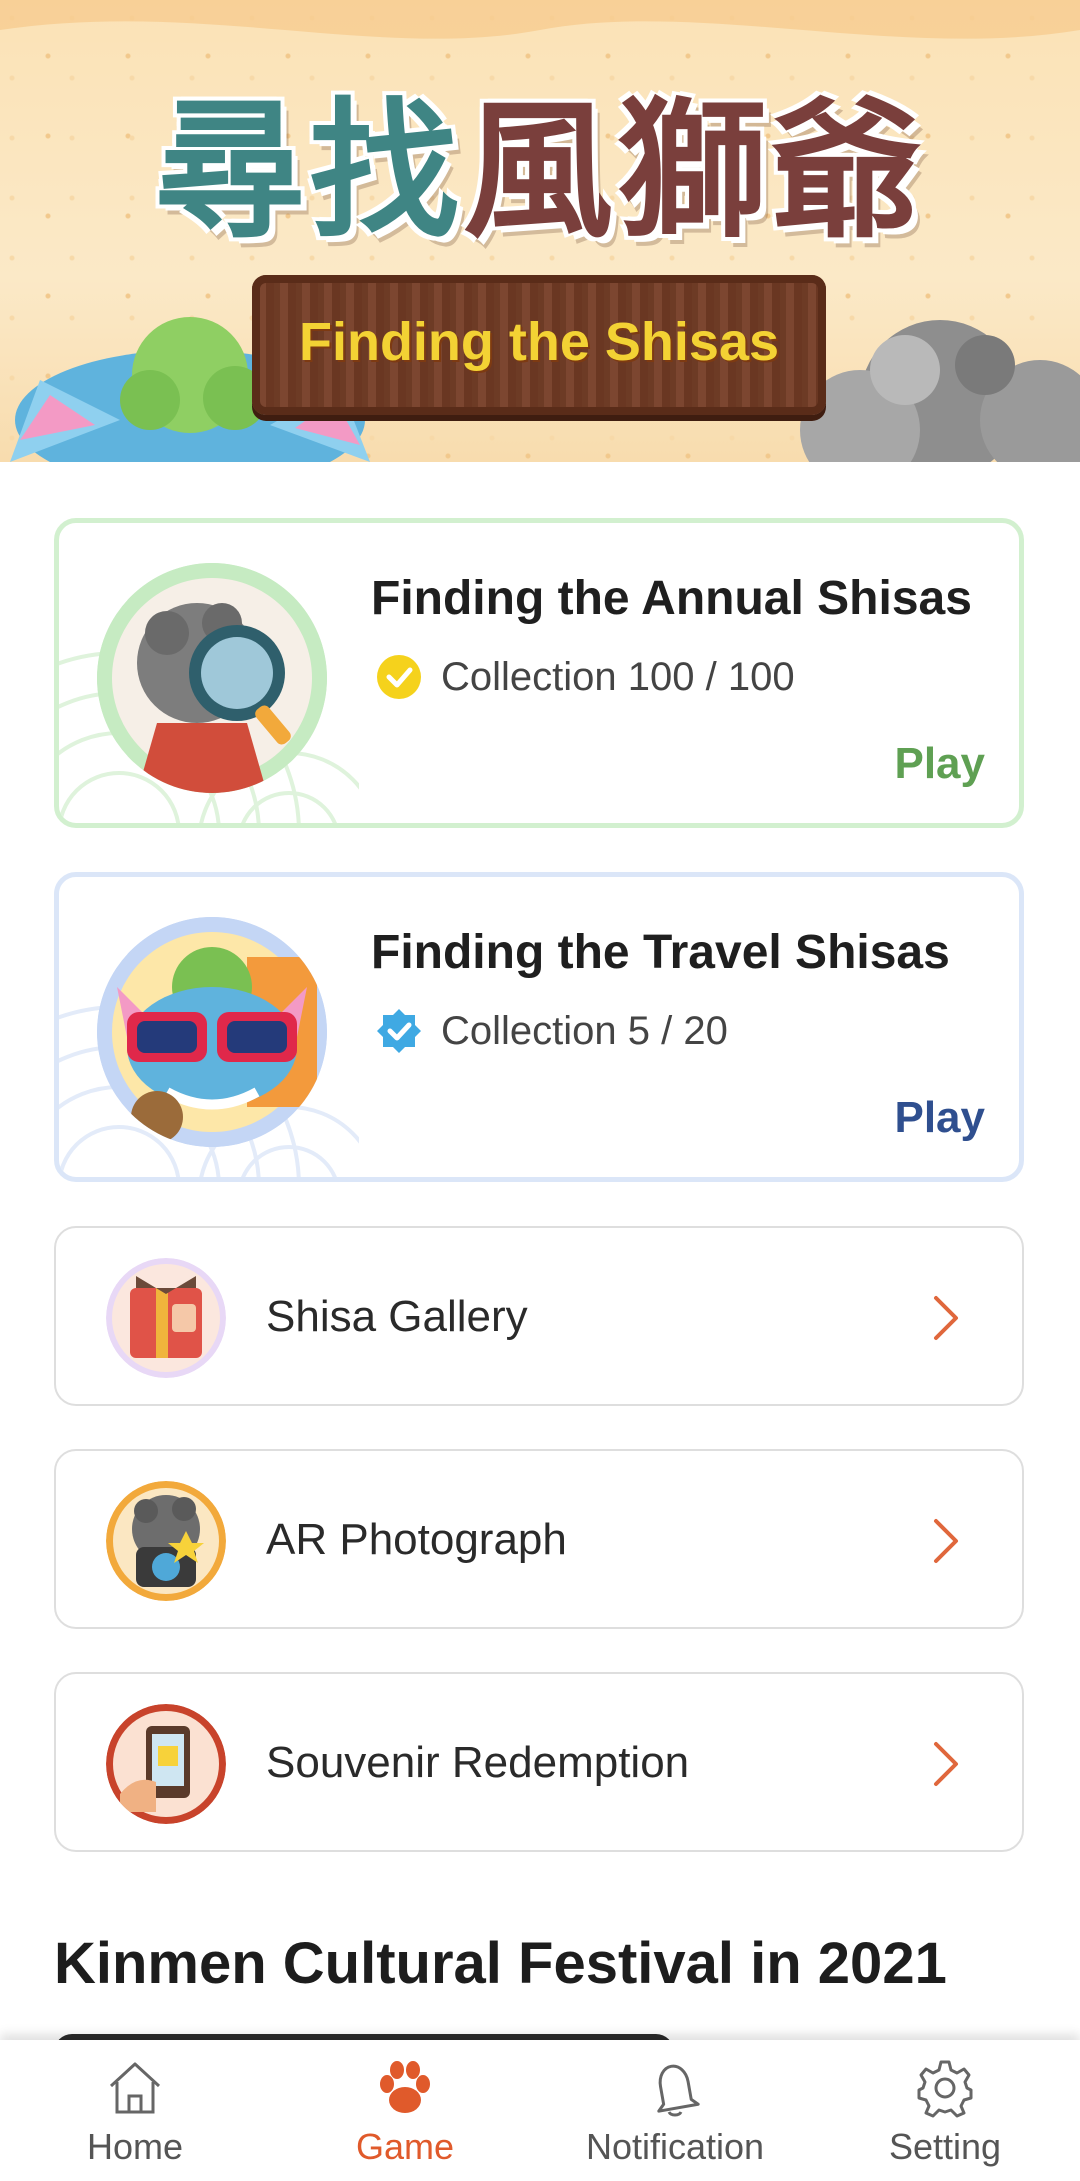 The image size is (1080, 2181). Describe the element at coordinates (135, 2146) in the screenshot. I see `nav-label: Home` at that location.